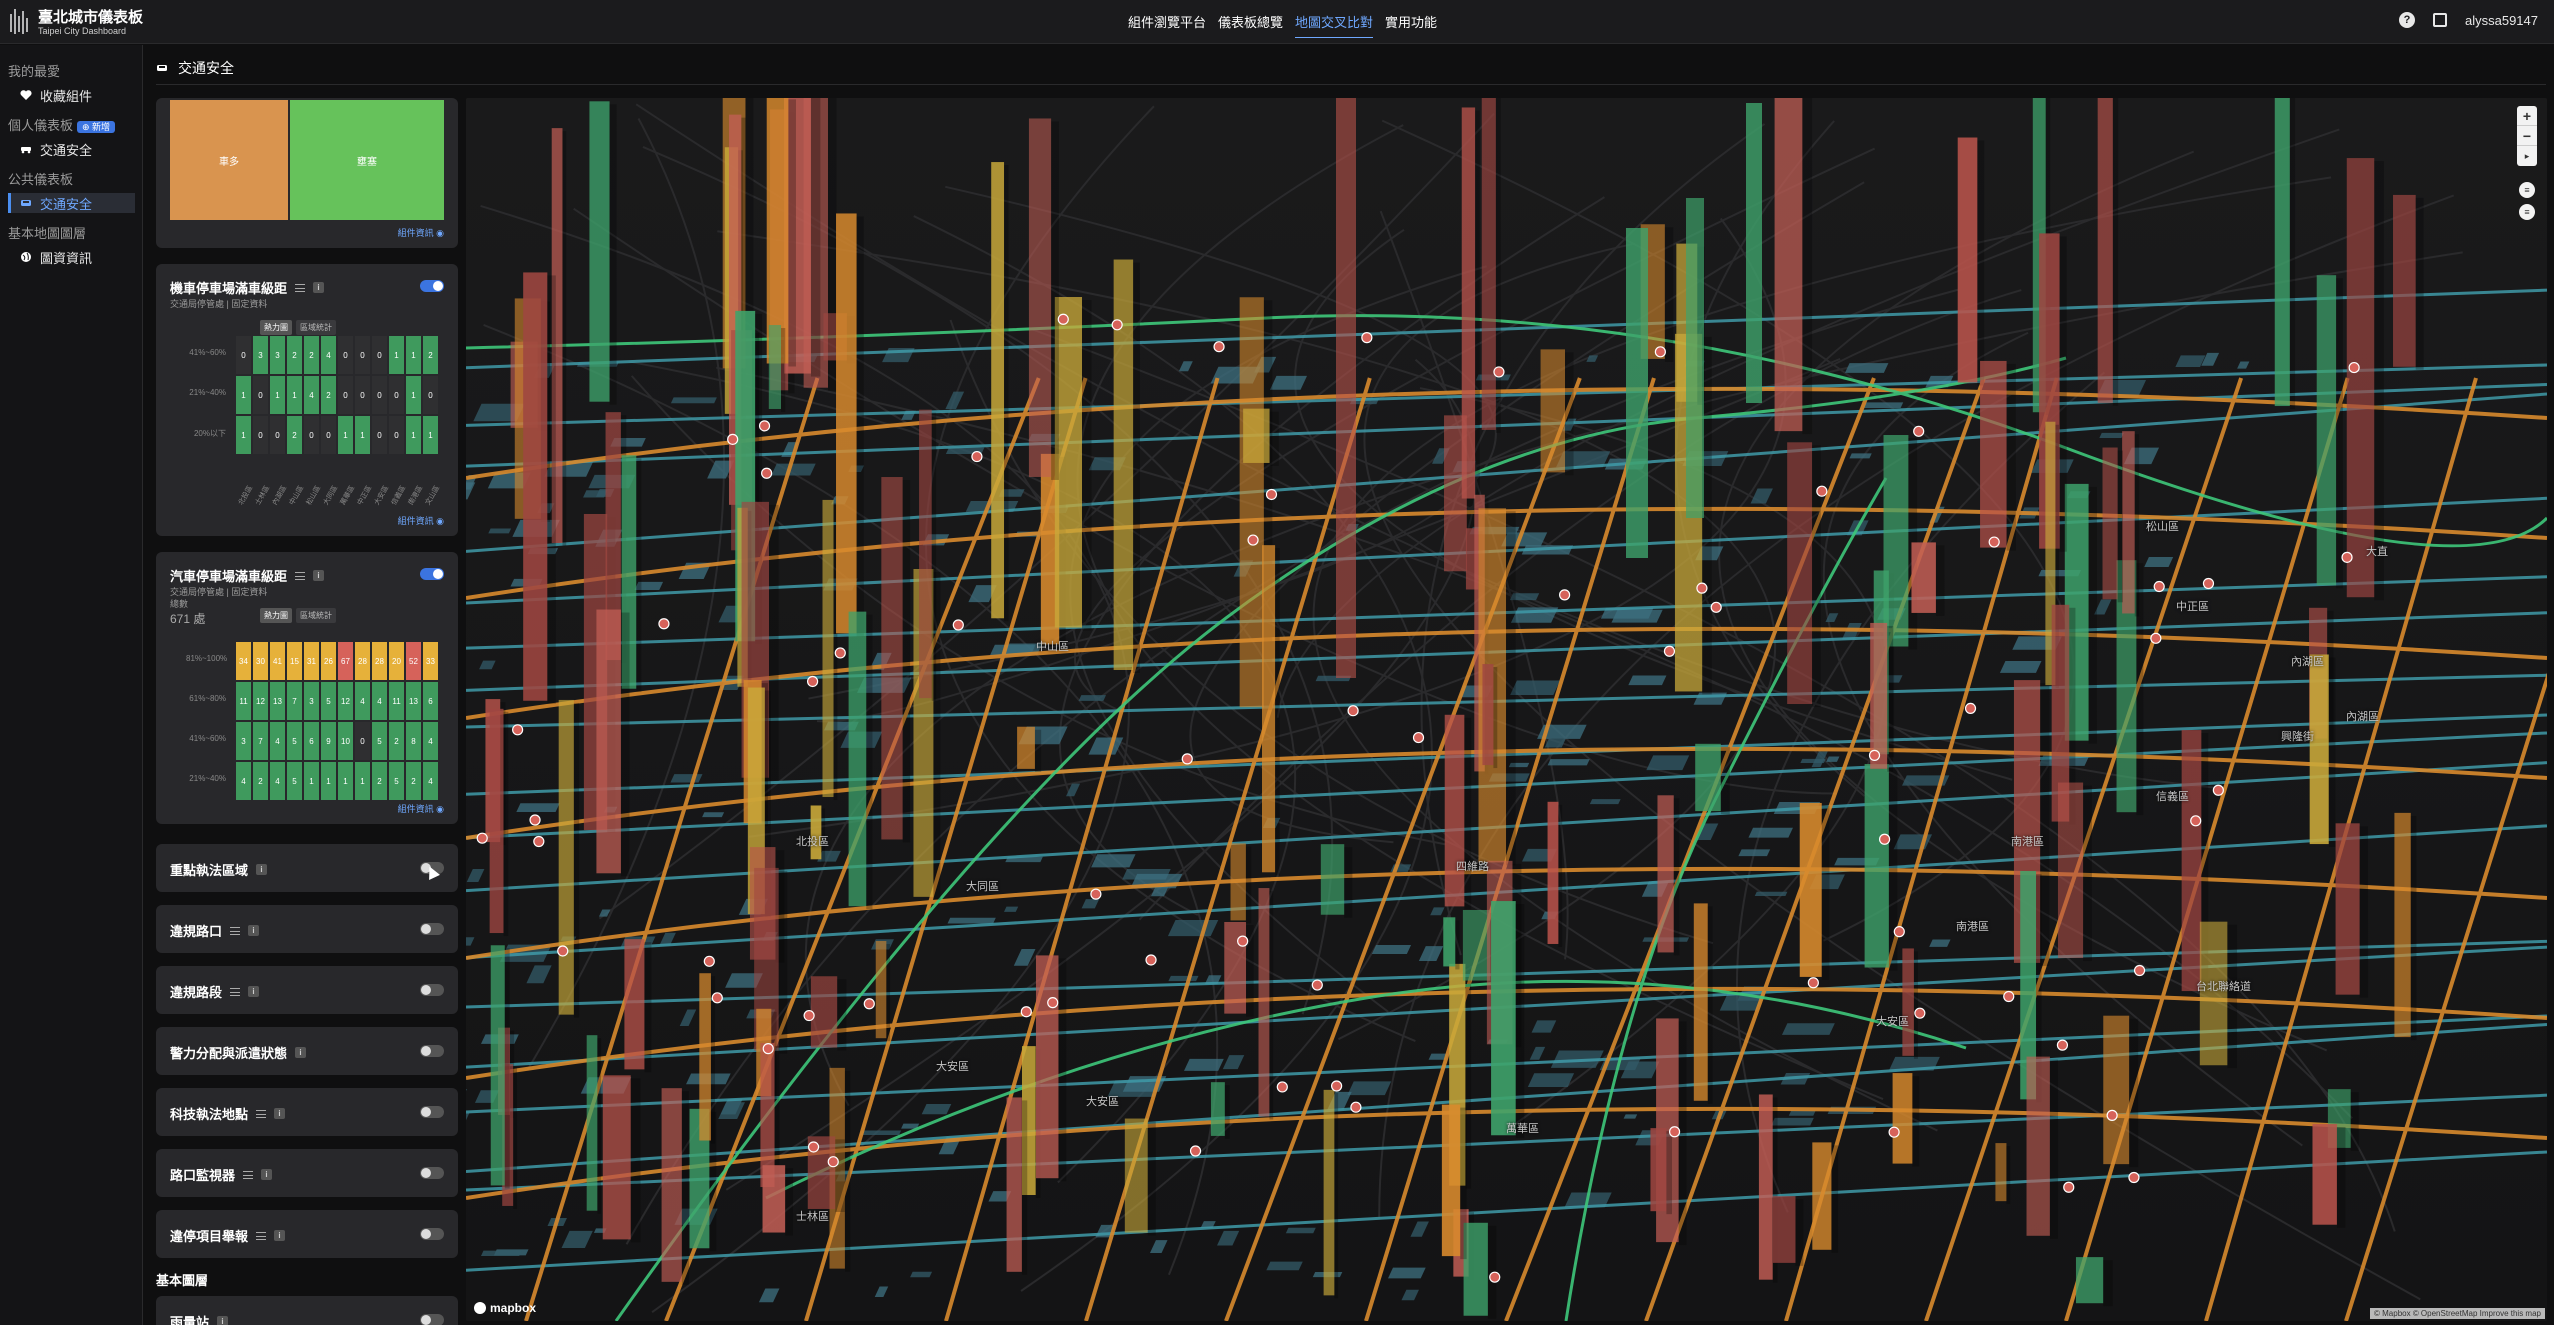 This screenshot has width=2554, height=1325. What do you see at coordinates (243, 661) in the screenshot?
I see `heatmap-cell: 34` at bounding box center [243, 661].